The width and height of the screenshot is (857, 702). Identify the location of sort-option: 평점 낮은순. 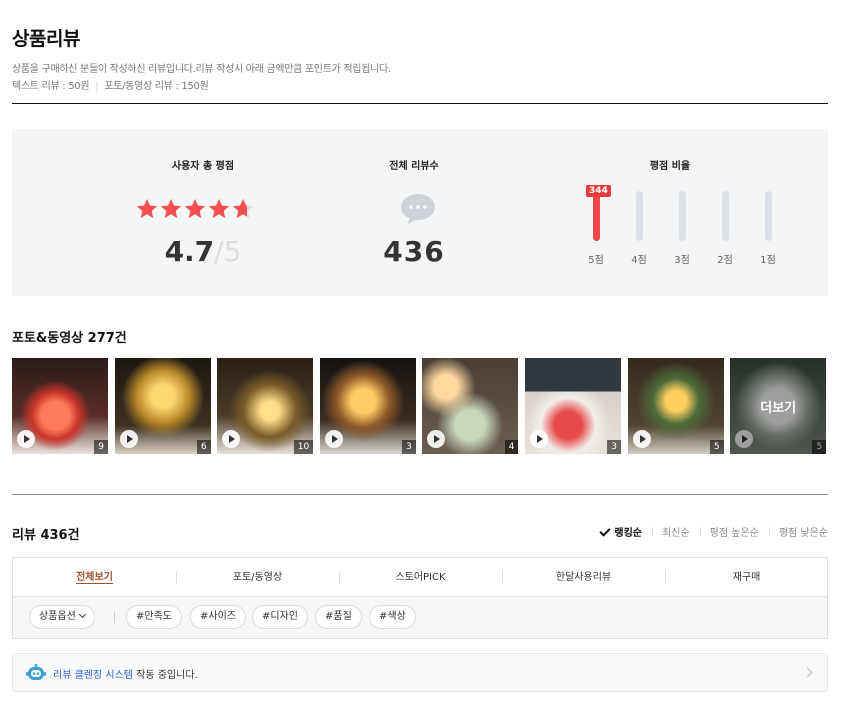
(798, 531).